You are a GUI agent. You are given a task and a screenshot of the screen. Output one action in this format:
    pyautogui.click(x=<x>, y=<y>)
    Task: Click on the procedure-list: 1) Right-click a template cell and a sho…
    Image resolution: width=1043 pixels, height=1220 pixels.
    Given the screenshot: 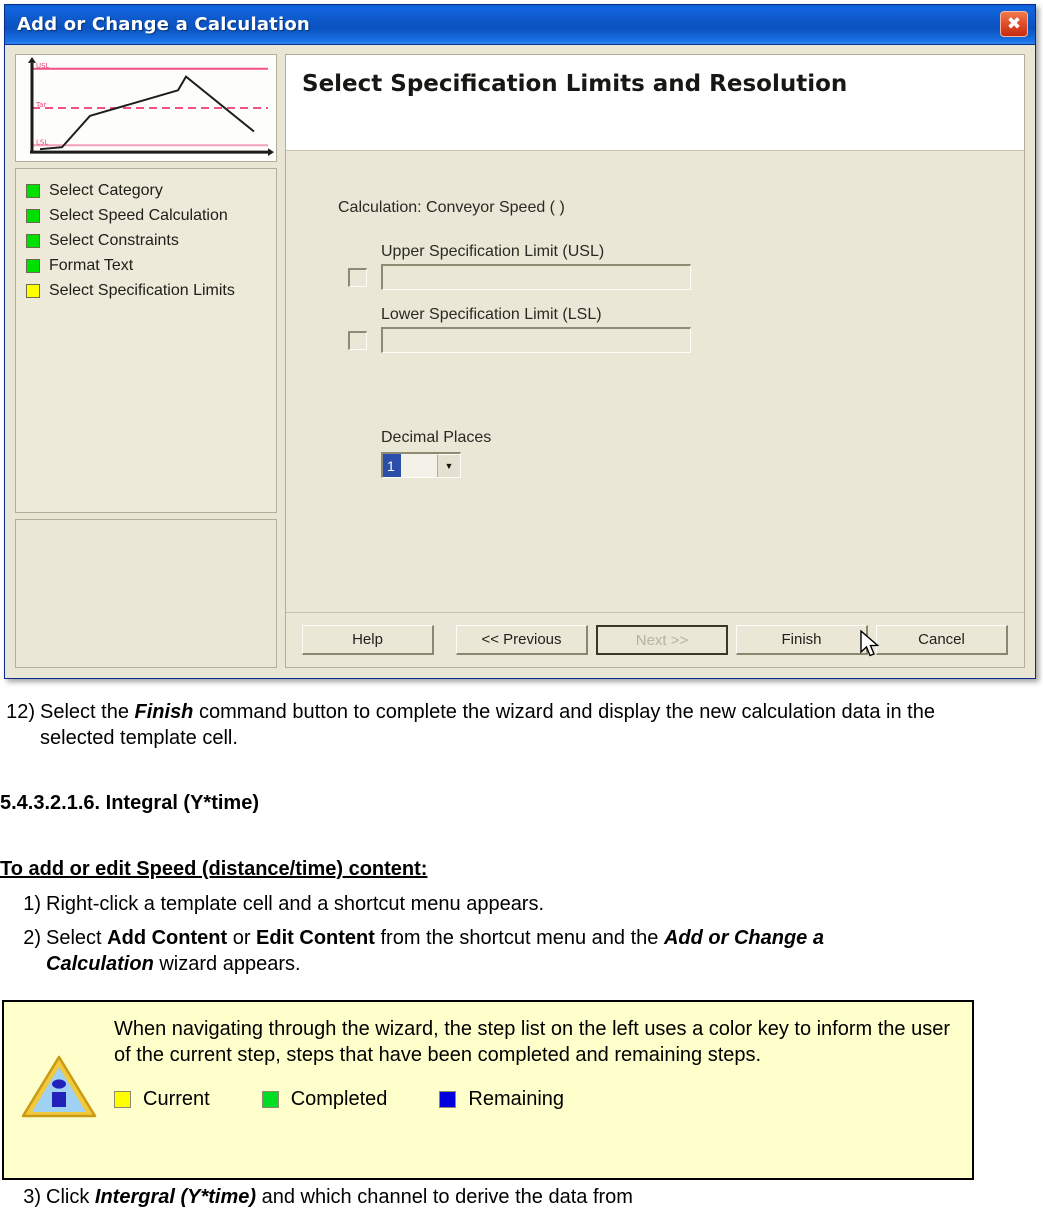 What is the action you would take?
    pyautogui.click(x=521, y=934)
    